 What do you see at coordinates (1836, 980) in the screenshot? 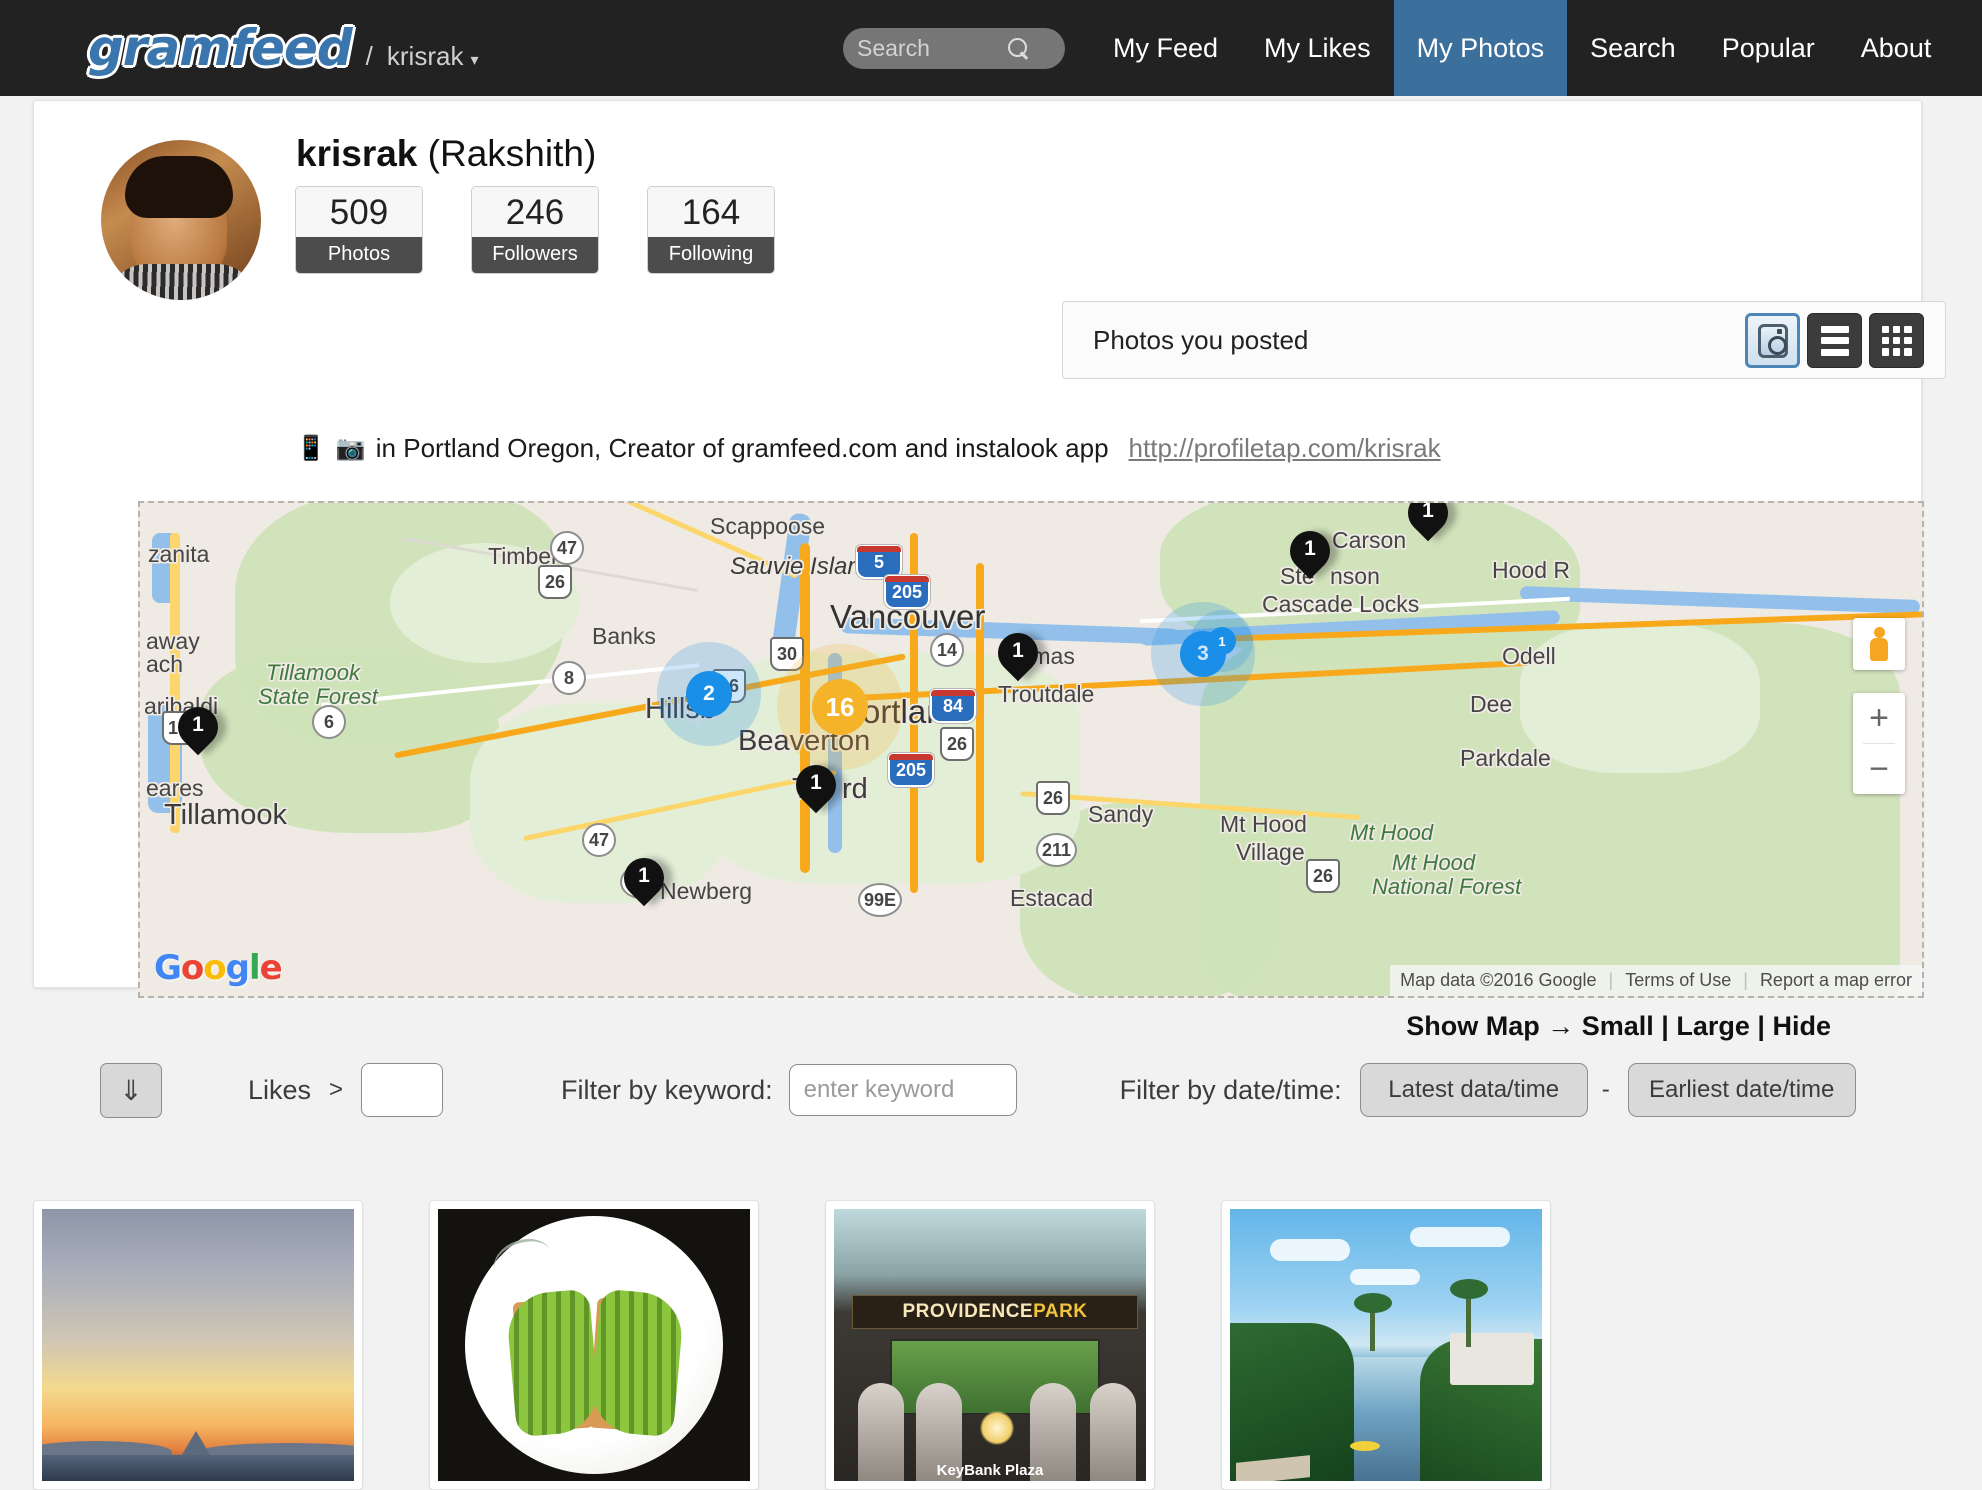
I see `report-map-error-link: Report a map error` at bounding box center [1836, 980].